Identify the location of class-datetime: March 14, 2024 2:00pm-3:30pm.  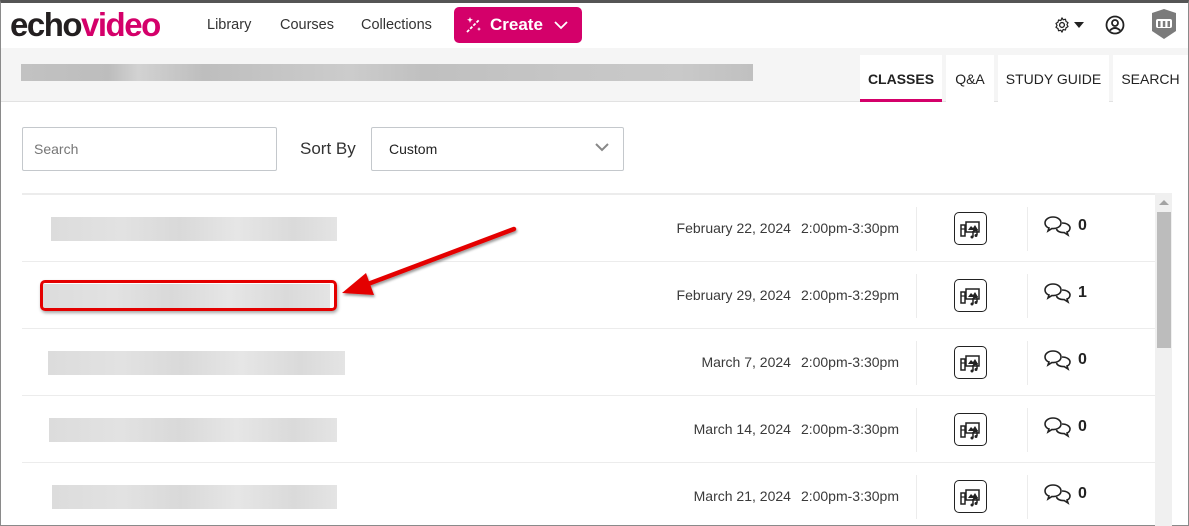
(796, 429).